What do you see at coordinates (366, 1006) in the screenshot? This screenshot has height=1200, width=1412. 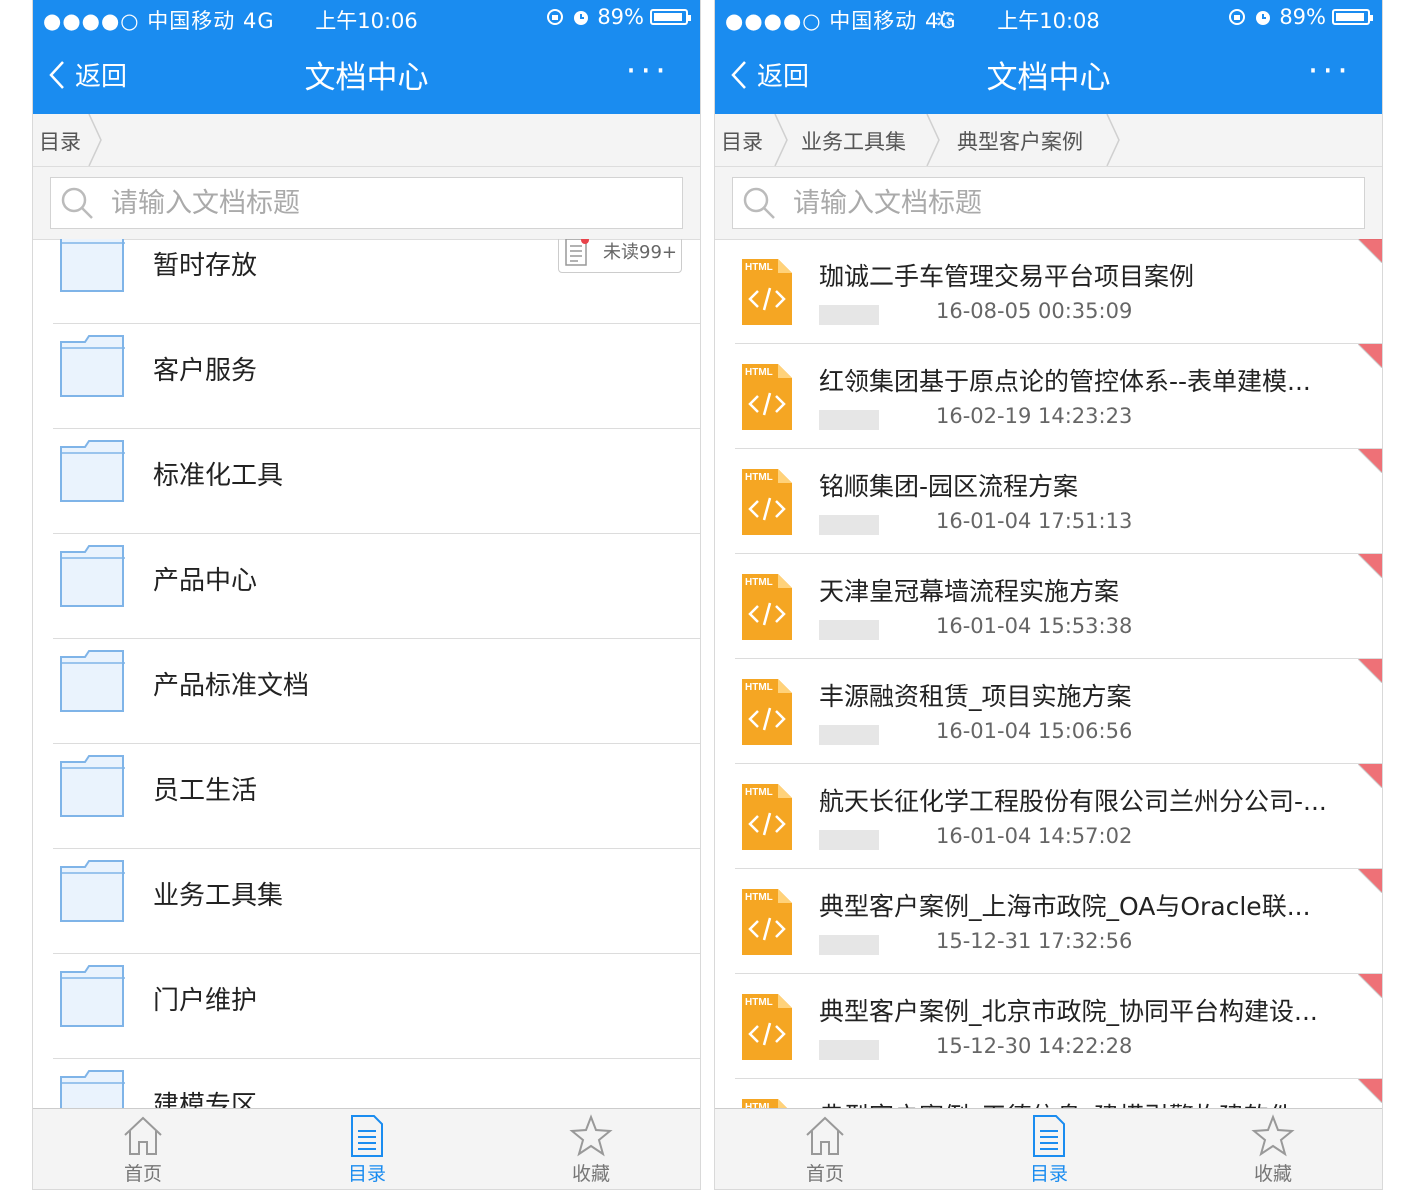 I see `folder-row: 门户维护` at bounding box center [366, 1006].